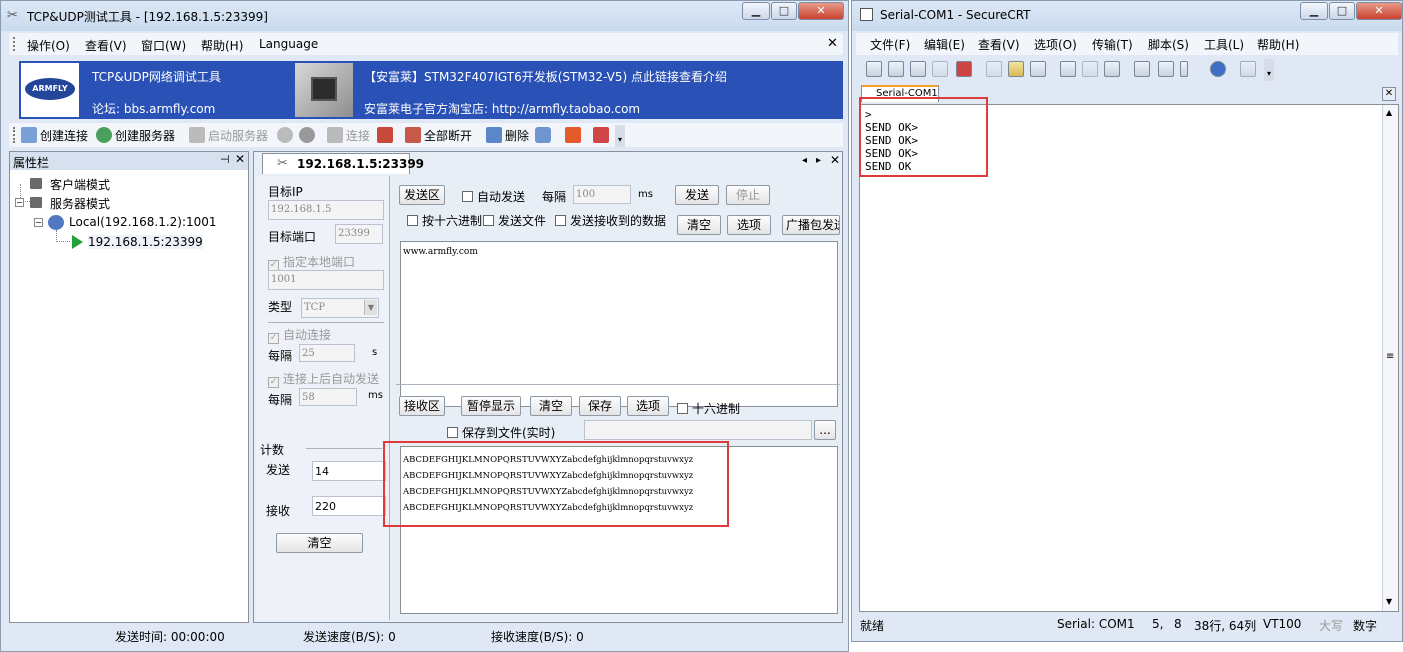 This screenshot has height=652, width=1403. What do you see at coordinates (619, 324) in the screenshot?
I see `send-textarea: www.armfly.com` at bounding box center [619, 324].